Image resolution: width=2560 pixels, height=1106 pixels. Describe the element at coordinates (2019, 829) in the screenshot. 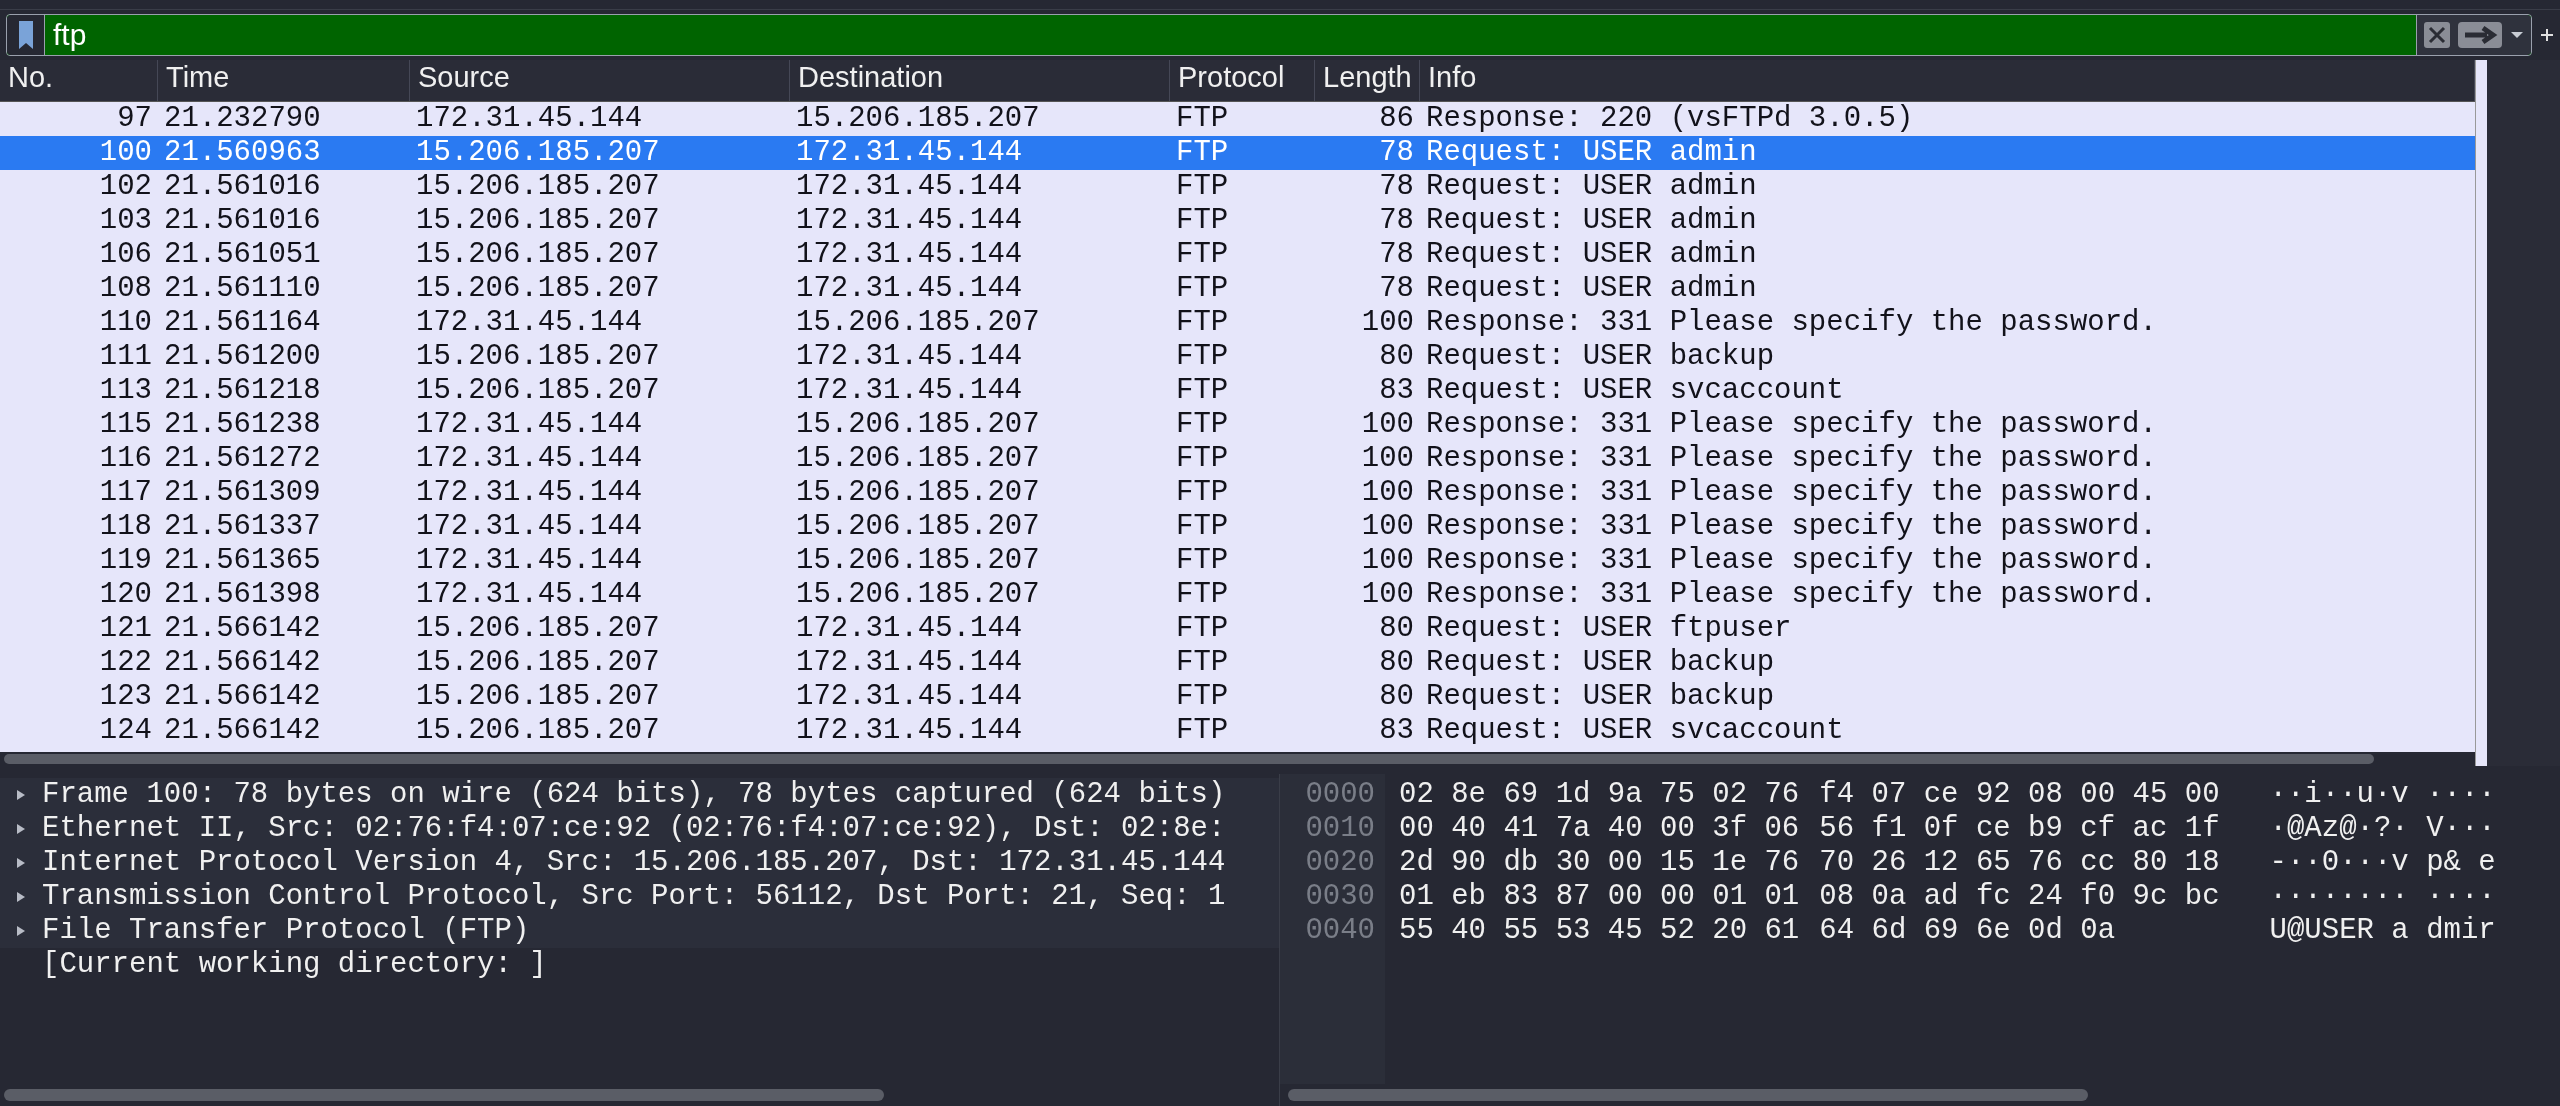

I see `hex-bytes: 56 f1 0f ce b9 cf ac 1f` at that location.